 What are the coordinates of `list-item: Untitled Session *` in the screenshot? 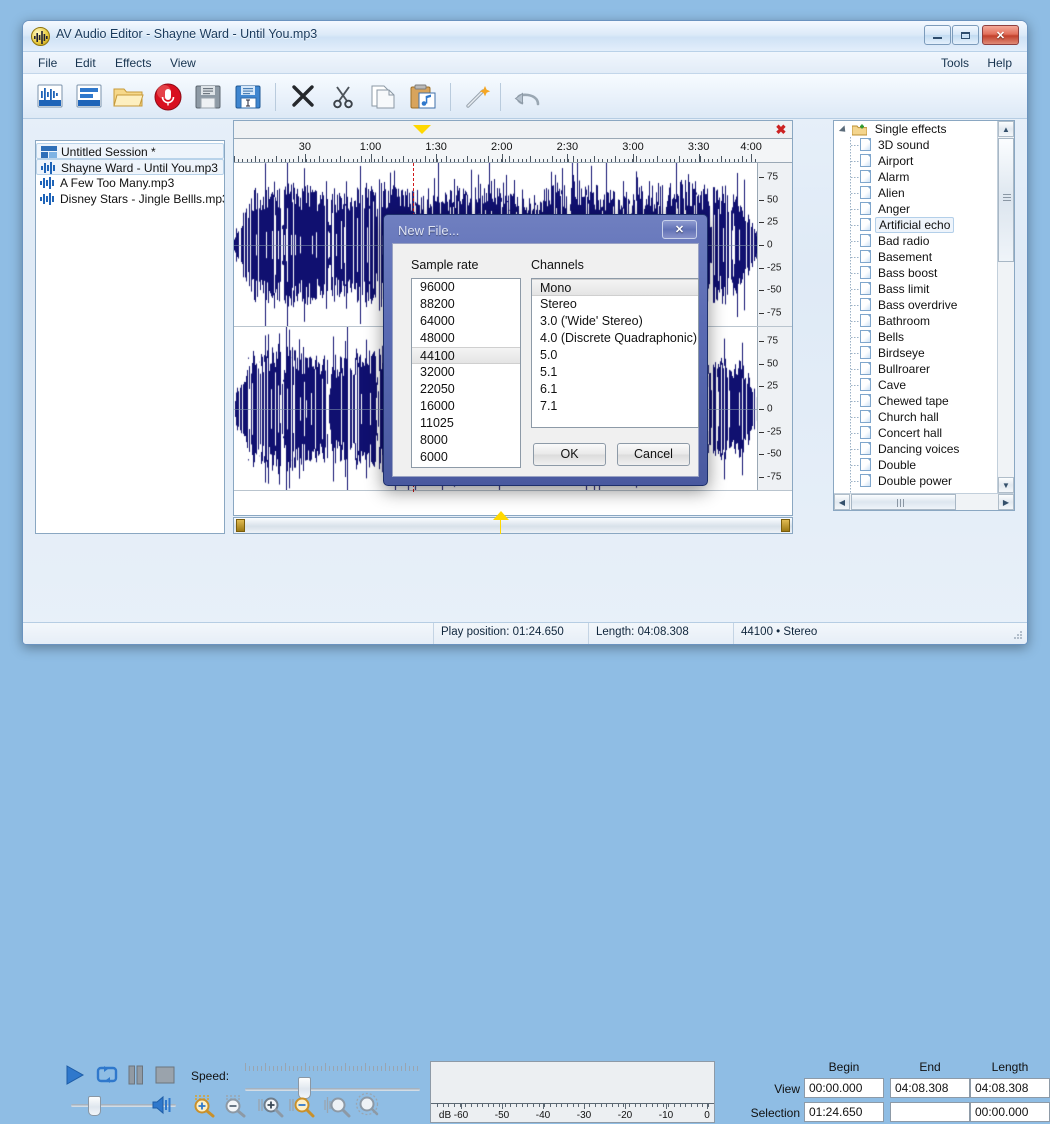 It's located at (130, 151).